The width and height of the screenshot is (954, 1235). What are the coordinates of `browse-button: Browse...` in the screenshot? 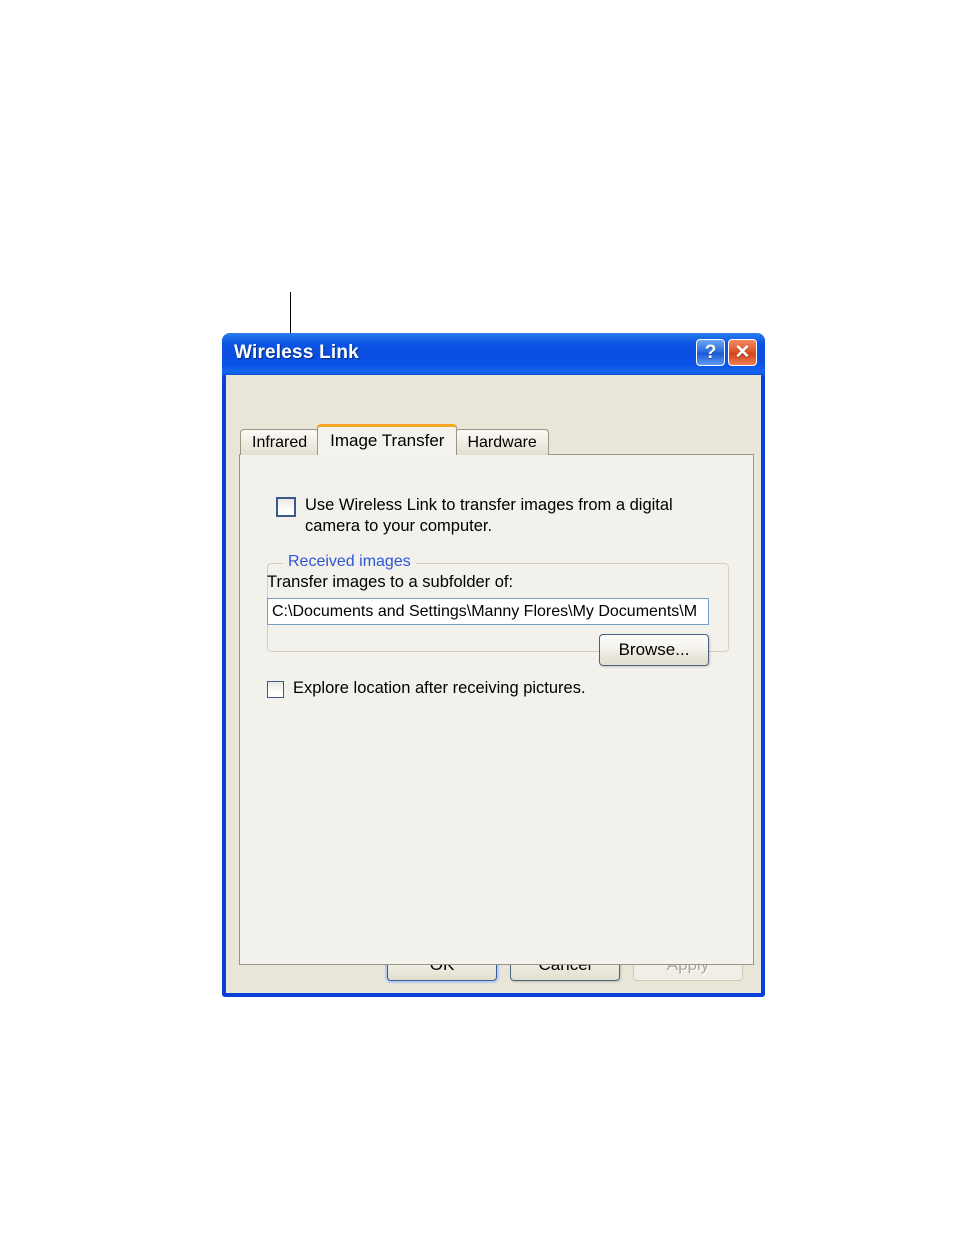 It's located at (654, 650).